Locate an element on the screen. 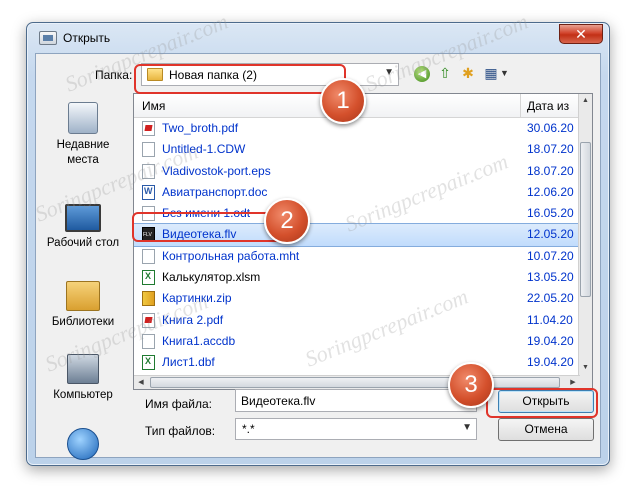 Image resolution: width=635 pixels, height=487 pixels. file-row: Лист1.dbf 19.04.20 is located at coordinates (357, 362).